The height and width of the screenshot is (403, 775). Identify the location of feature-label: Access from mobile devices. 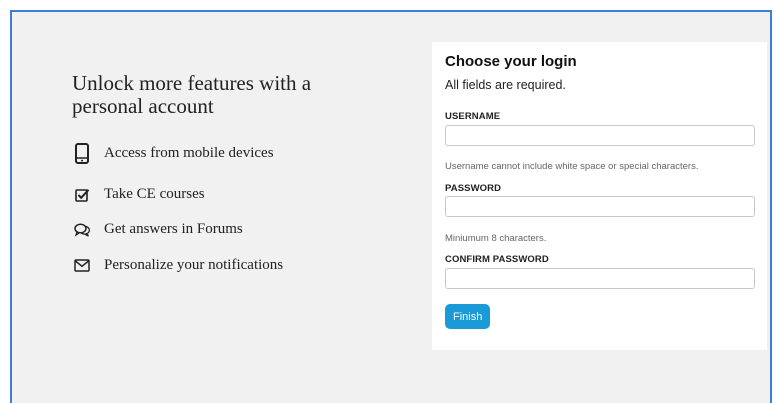
(189, 153).